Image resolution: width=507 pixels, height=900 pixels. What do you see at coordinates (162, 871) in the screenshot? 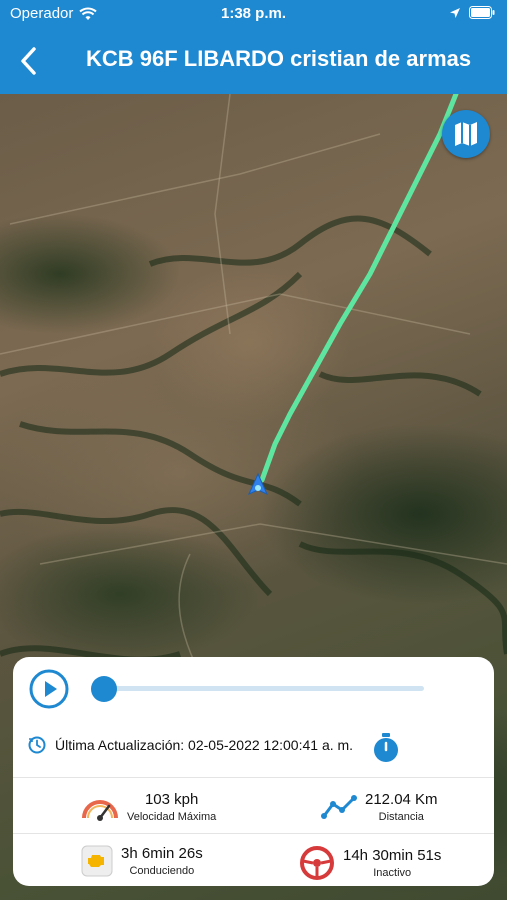
I see `driving-label: Conduciendo` at bounding box center [162, 871].